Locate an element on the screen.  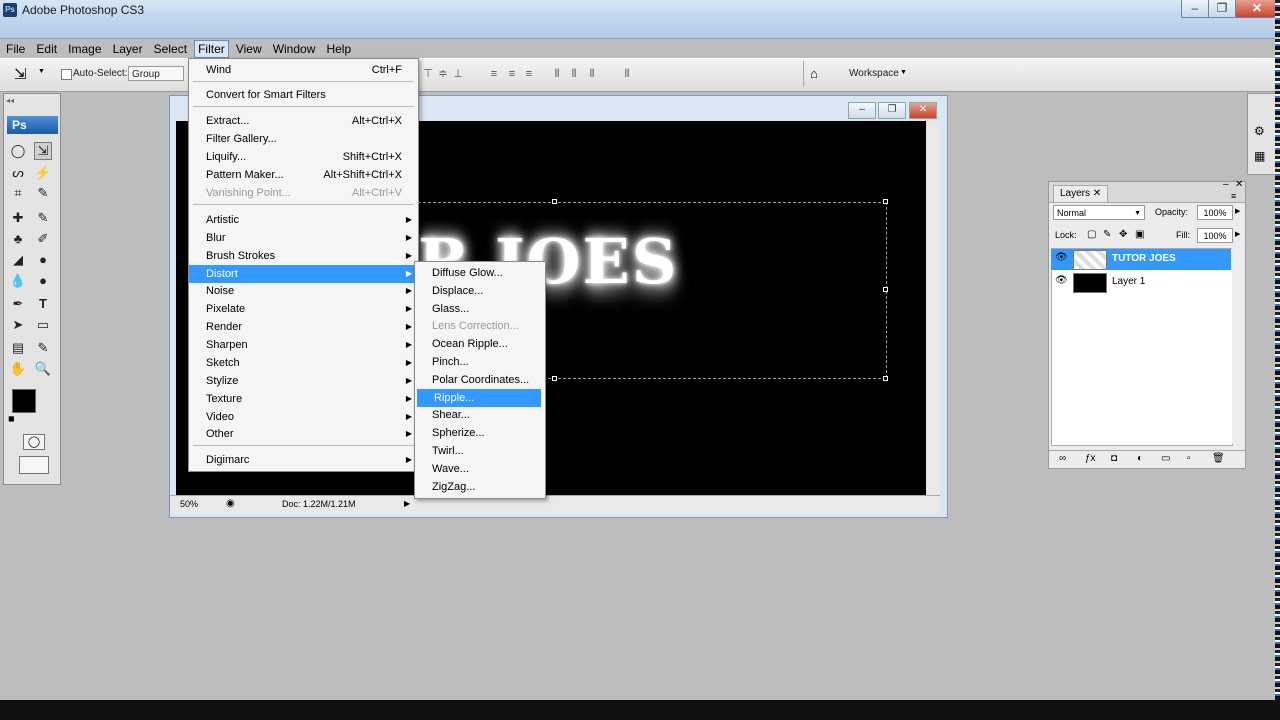
zoom-level: 50% is located at coordinates (189, 504).